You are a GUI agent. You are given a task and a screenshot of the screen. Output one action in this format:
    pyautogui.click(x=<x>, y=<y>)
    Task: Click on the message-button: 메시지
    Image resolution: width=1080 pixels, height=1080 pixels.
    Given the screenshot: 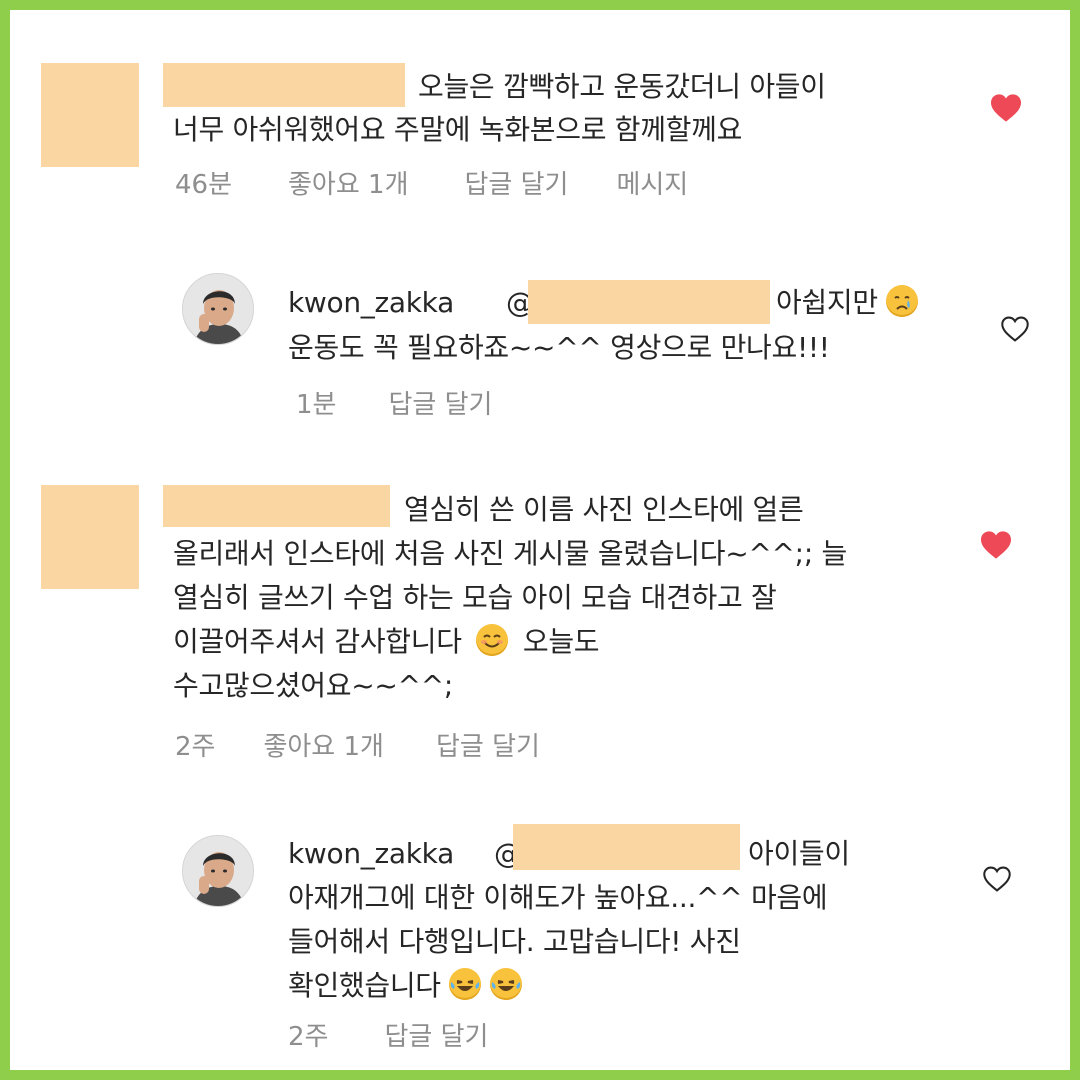 What is the action you would take?
    pyautogui.click(x=652, y=185)
    